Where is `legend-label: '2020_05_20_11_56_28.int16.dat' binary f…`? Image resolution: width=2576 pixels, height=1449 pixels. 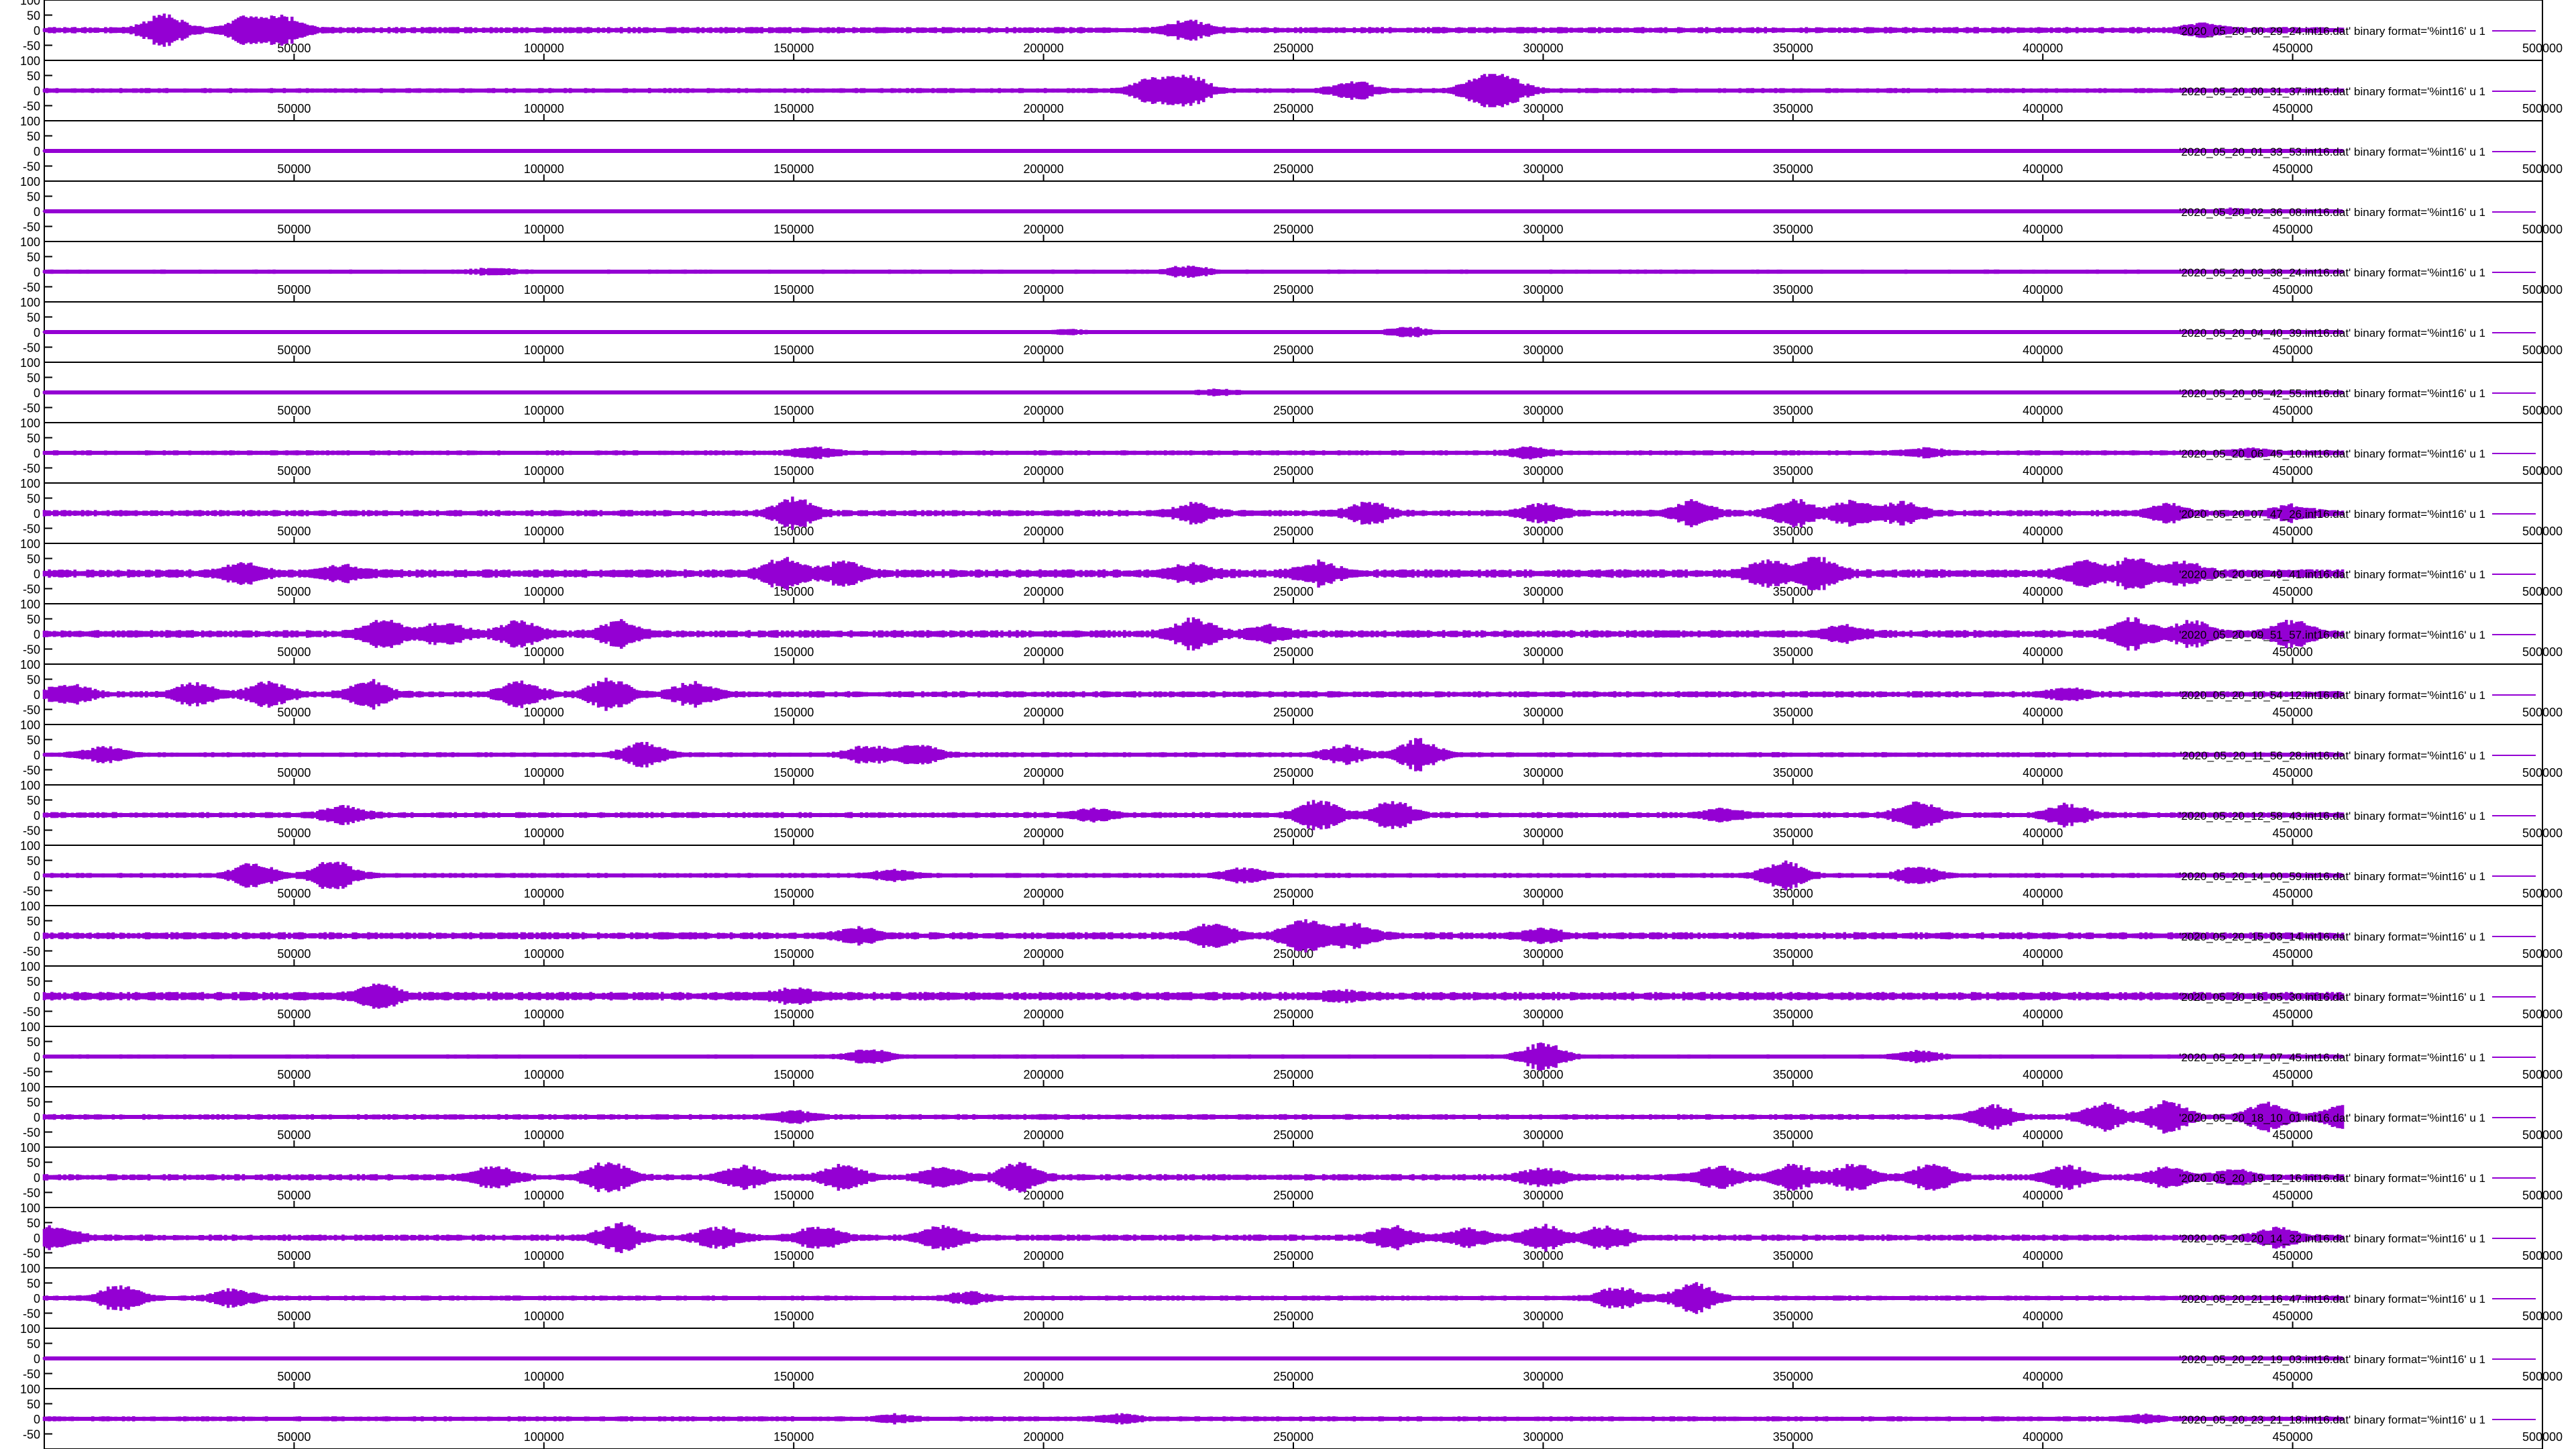 legend-label: '2020_05_20_11_56_28.int16.dat' binary f… is located at coordinates (2333, 755).